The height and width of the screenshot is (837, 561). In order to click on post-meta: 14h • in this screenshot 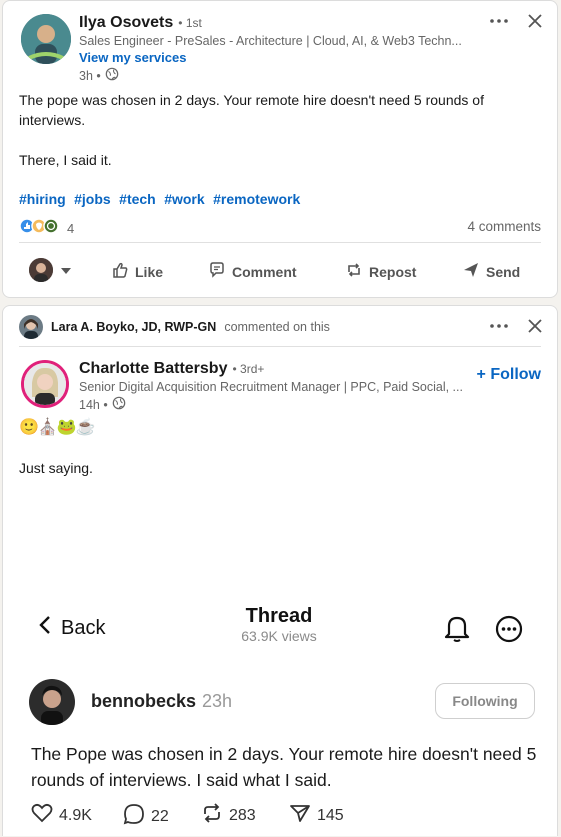, I will do `click(102, 404)`.